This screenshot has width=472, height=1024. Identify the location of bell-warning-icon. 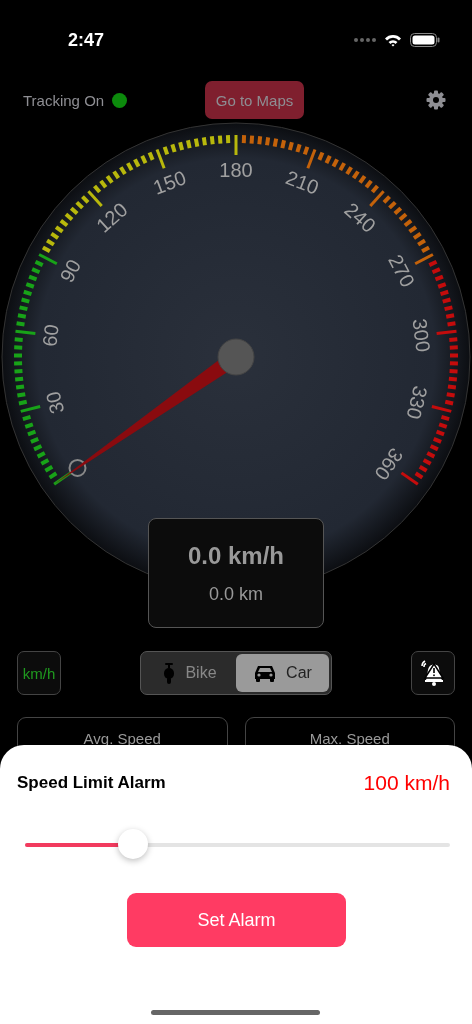
(433, 673).